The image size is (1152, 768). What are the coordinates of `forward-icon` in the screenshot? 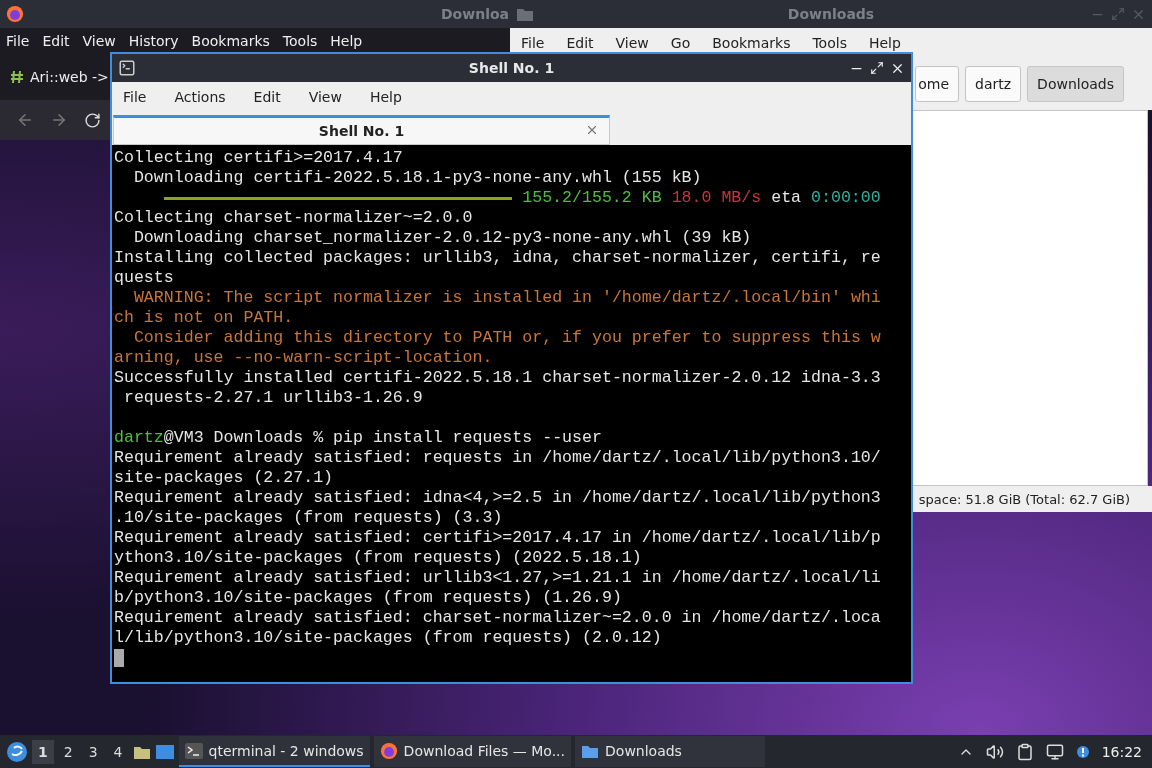 It's located at (59, 120).